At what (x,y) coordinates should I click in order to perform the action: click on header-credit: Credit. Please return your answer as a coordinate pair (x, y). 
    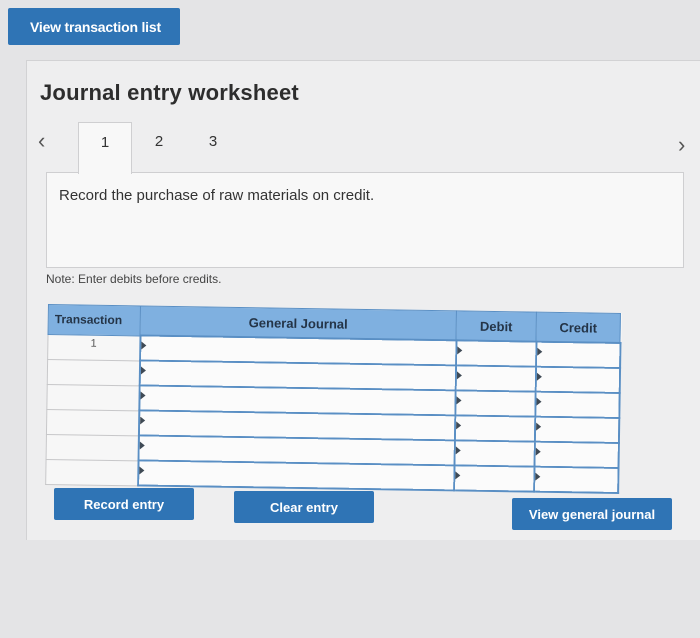
    Looking at the image, I should click on (578, 327).